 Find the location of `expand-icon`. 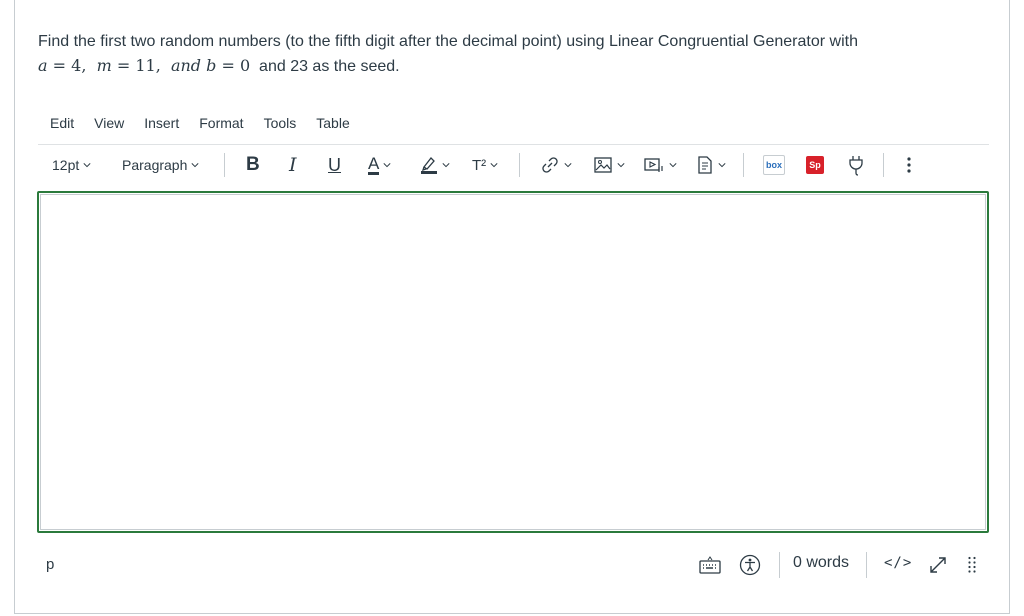

expand-icon is located at coordinates (938, 565).